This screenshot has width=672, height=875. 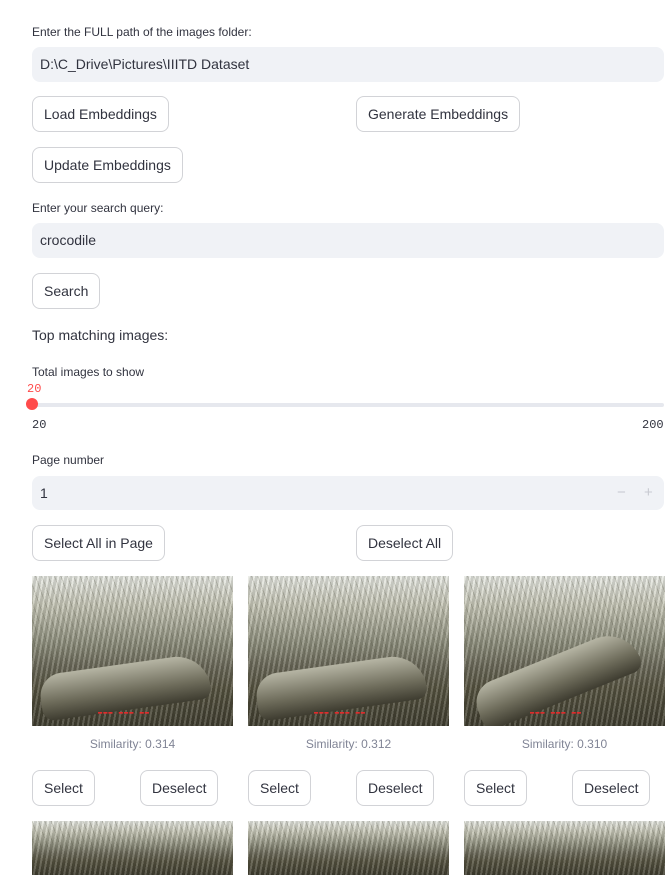 What do you see at coordinates (100, 114) in the screenshot?
I see `load-embeddings-button: Load Embeddings` at bounding box center [100, 114].